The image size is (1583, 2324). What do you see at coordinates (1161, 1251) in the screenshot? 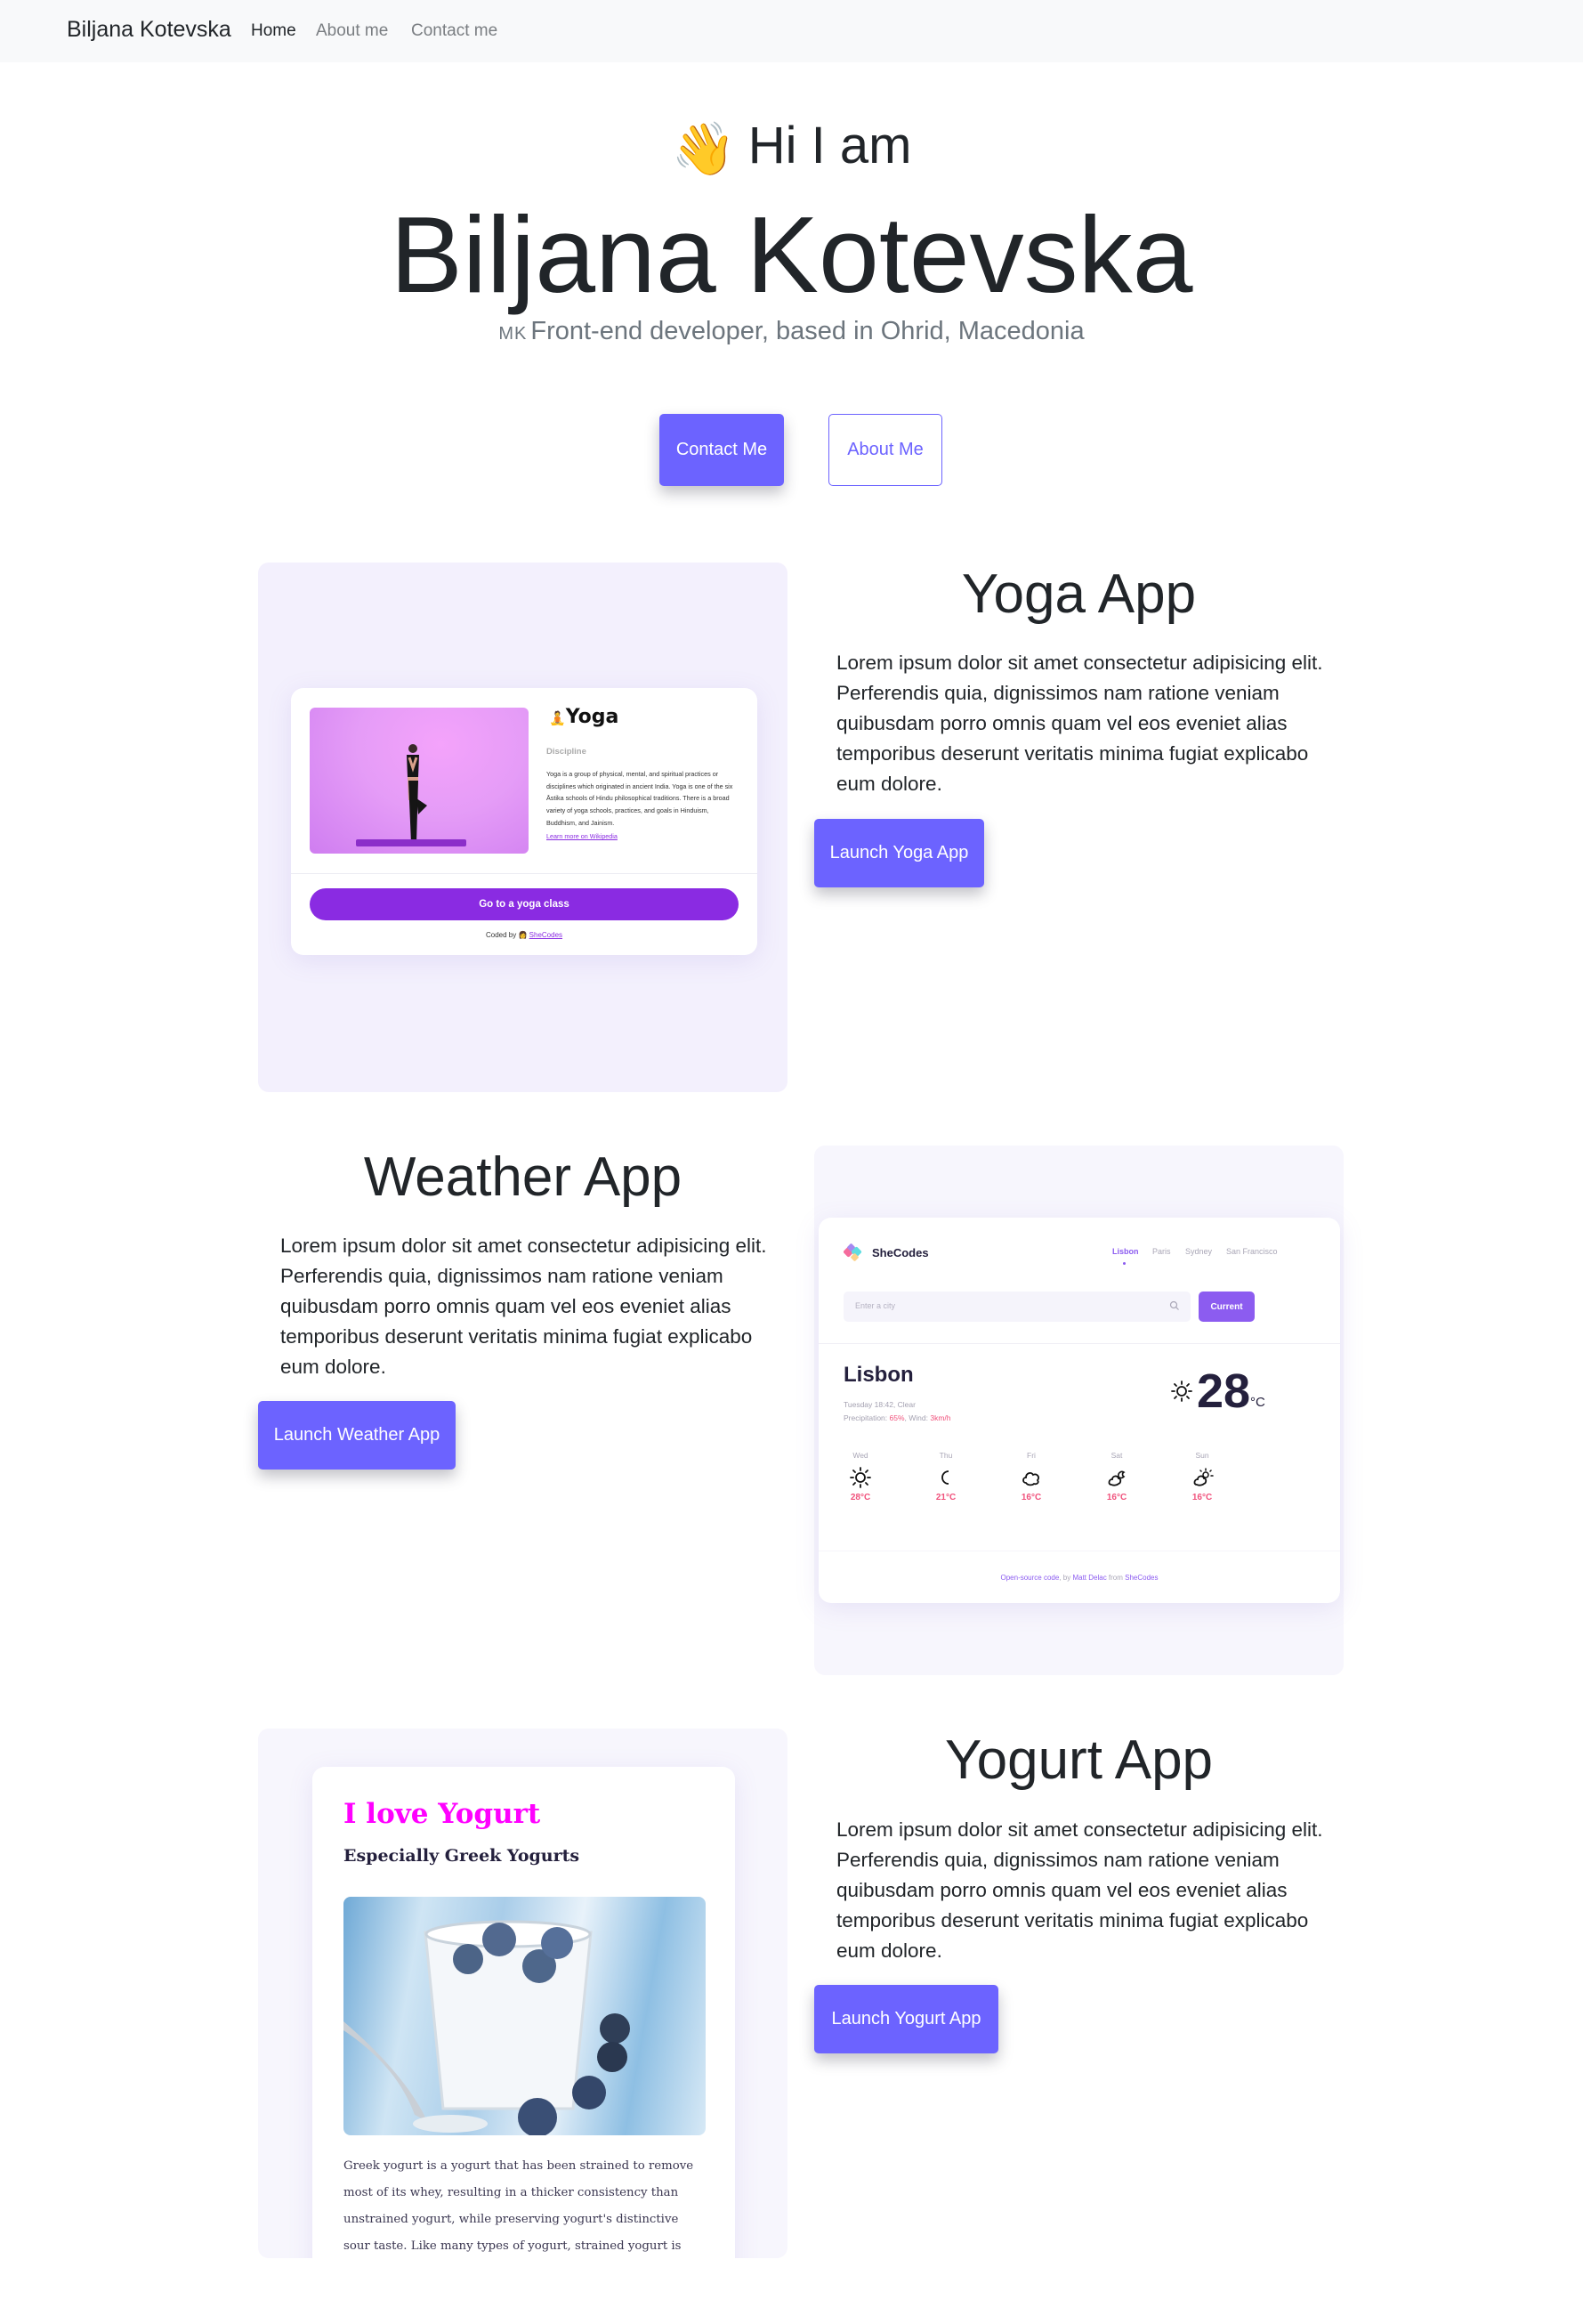
I see `city-tab-paris: Paris` at bounding box center [1161, 1251].